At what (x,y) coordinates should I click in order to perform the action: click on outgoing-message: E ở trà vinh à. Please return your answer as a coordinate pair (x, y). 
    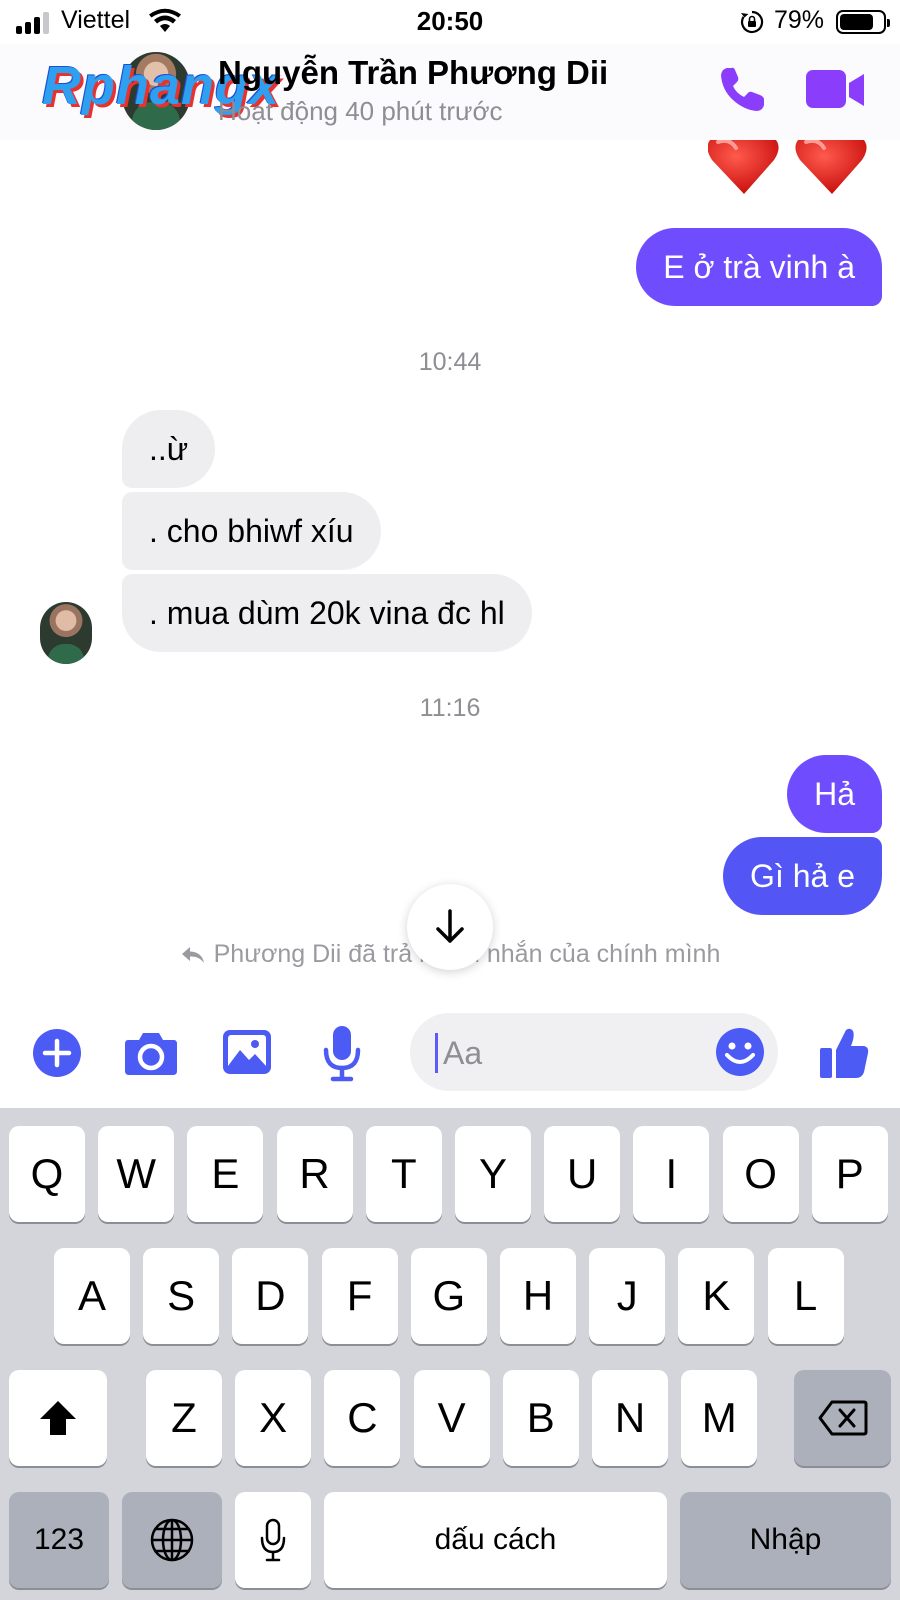
    Looking at the image, I should click on (759, 267).